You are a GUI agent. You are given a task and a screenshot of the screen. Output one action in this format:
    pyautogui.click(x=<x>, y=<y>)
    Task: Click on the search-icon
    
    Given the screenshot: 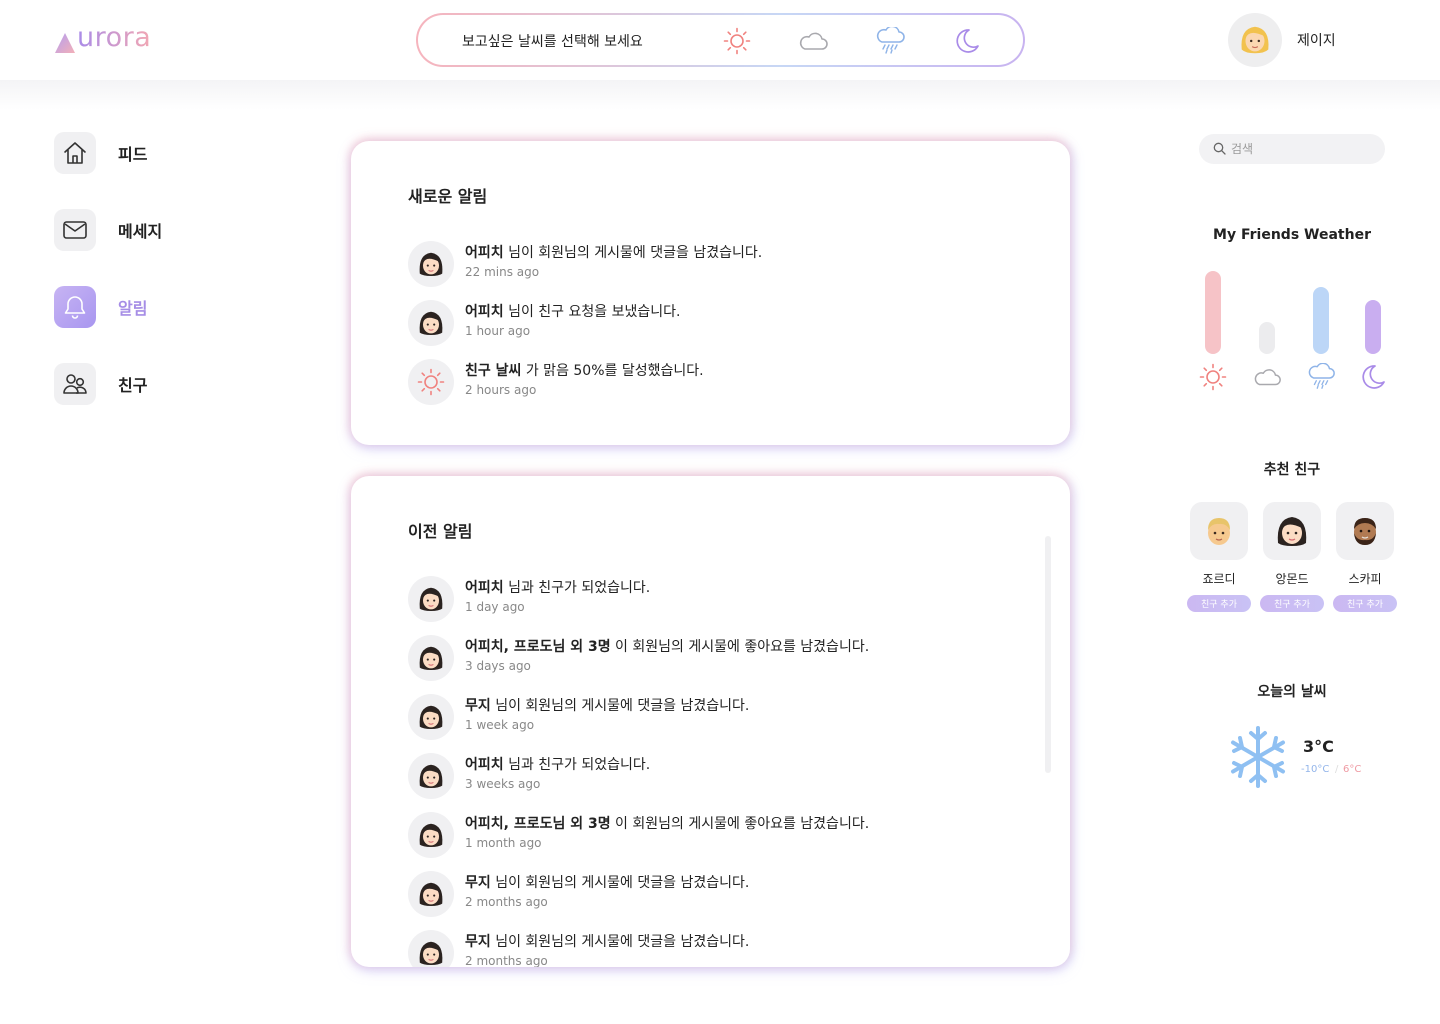 What is the action you would take?
    pyautogui.click(x=1219, y=148)
    